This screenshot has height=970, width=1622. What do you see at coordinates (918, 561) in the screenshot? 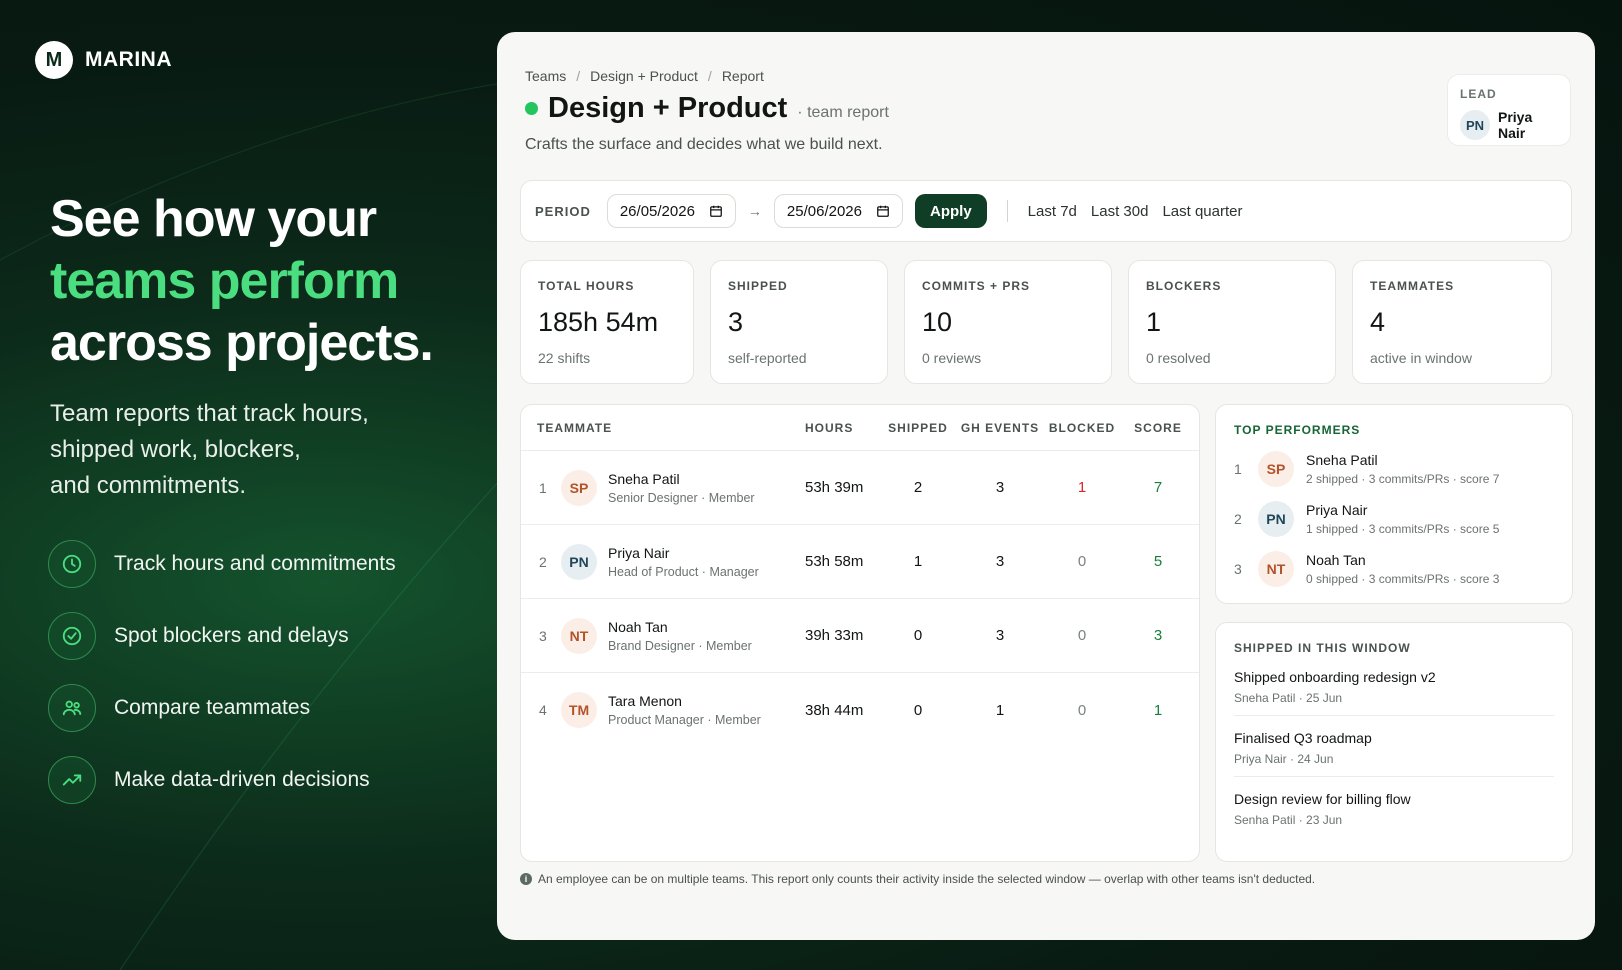
I see `cell-shipped: 1` at bounding box center [918, 561].